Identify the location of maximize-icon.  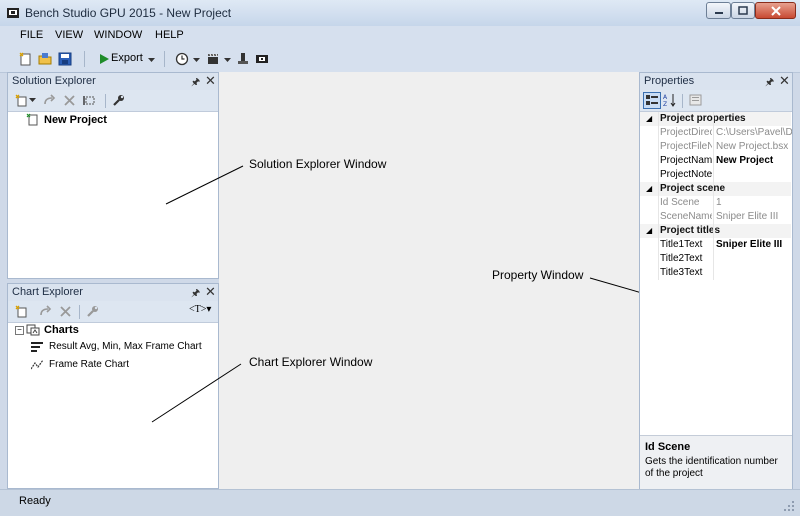
(743, 10).